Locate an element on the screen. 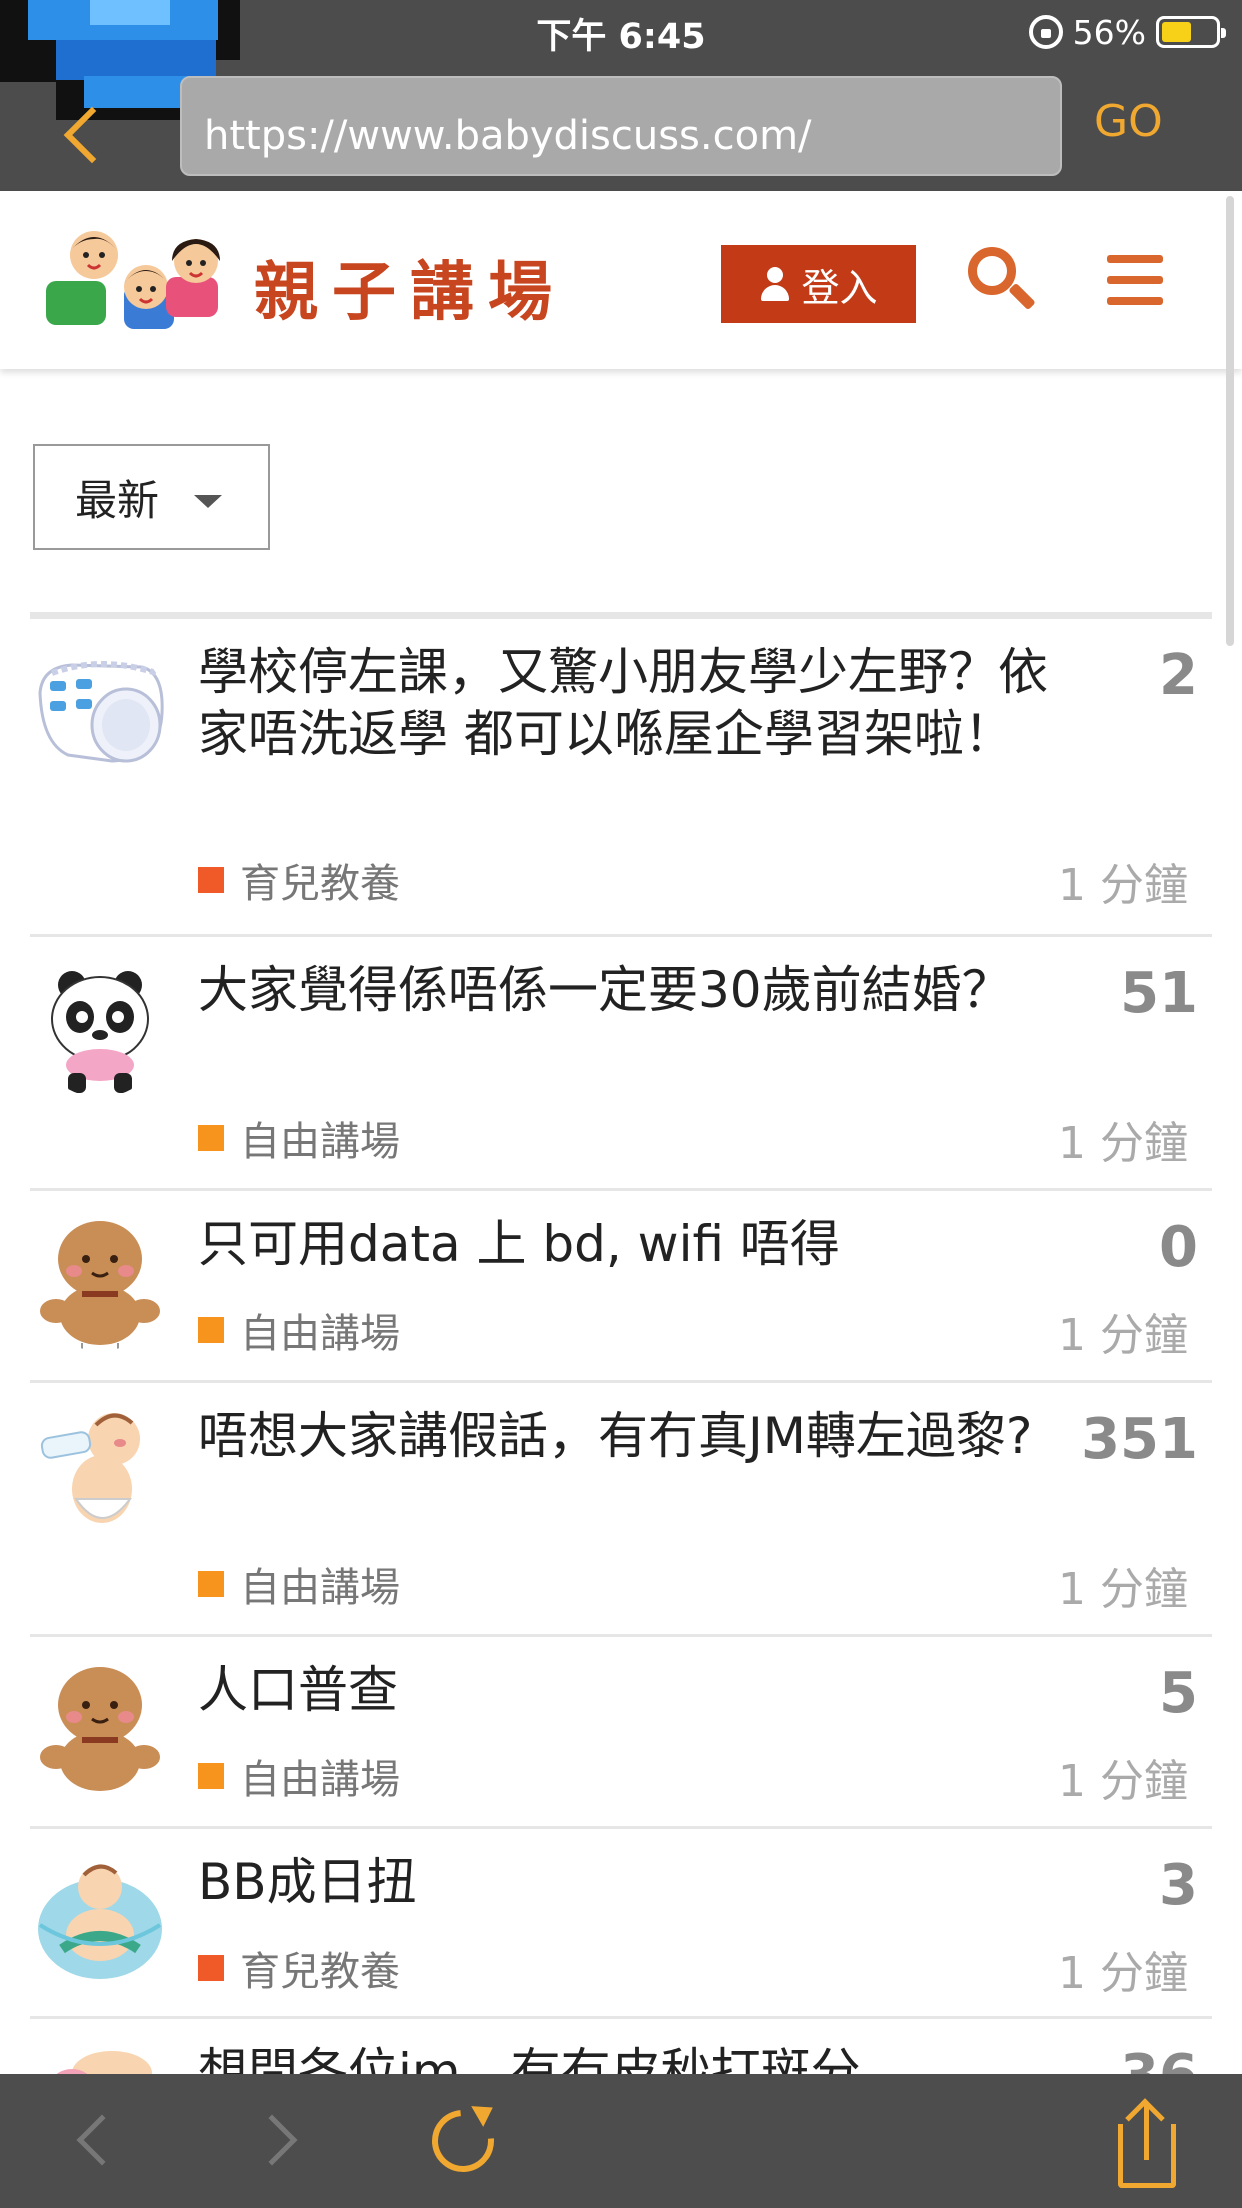 The image size is (1242, 2208). status-indicators: 56% is located at coordinates (1127, 32).